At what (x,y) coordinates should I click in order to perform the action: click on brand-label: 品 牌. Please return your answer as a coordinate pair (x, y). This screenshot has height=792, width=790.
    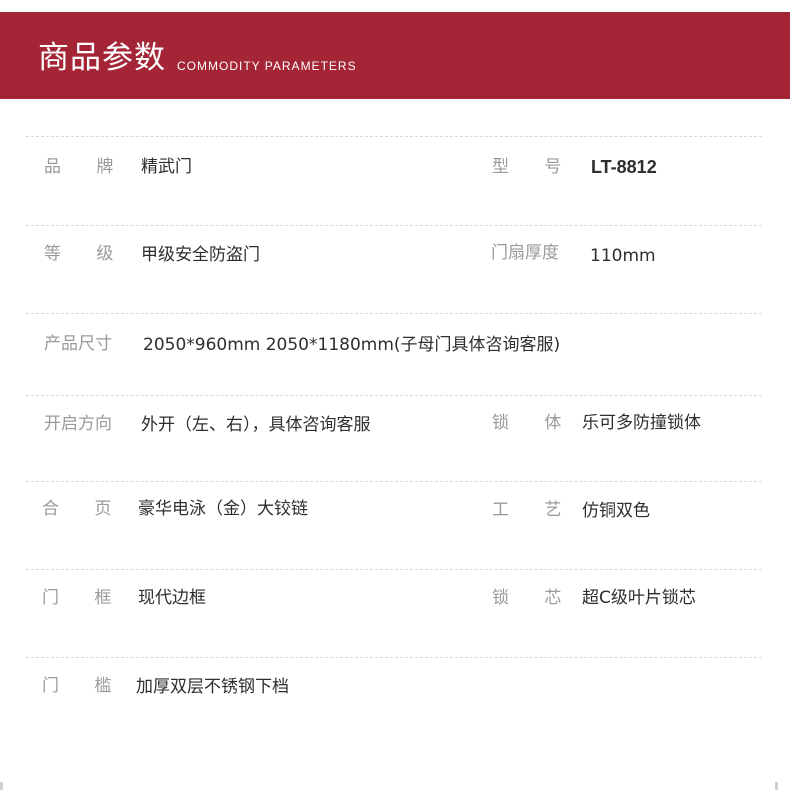
    Looking at the image, I should click on (86, 167).